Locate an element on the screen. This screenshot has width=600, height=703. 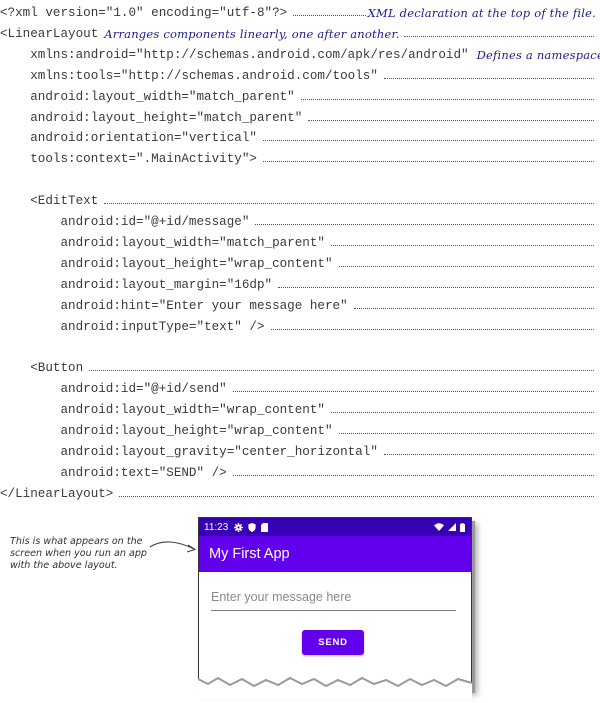
code-line: </LinearLayout> is located at coordinates (298, 491).